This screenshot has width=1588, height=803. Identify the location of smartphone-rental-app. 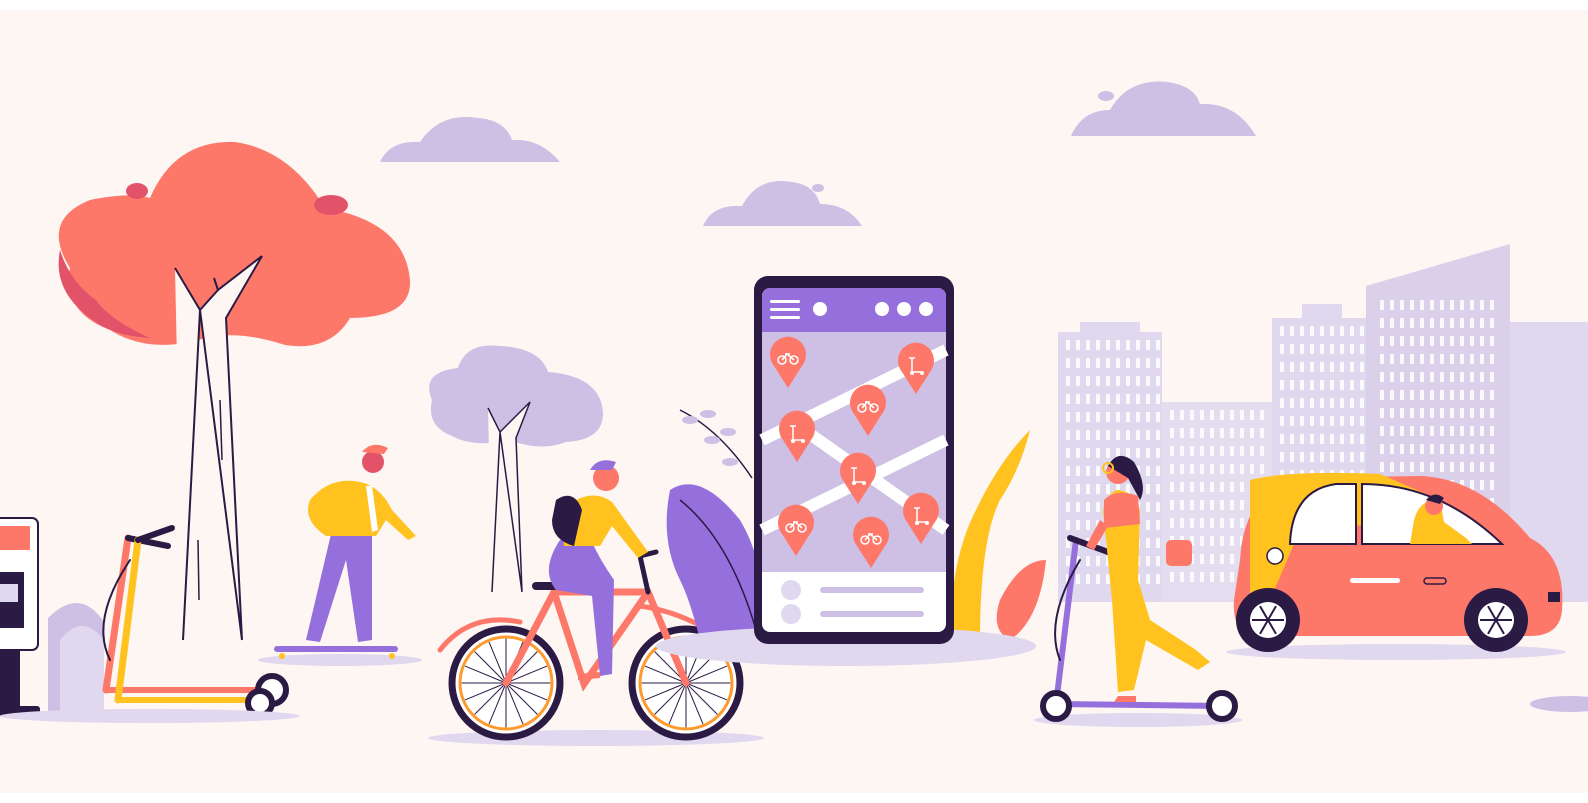
(854, 460).